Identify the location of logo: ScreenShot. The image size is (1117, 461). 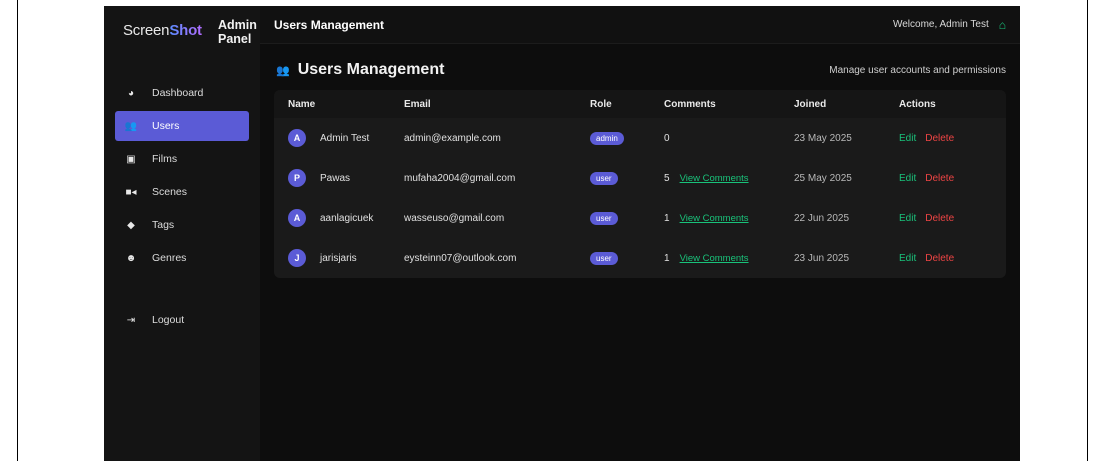
(162, 30).